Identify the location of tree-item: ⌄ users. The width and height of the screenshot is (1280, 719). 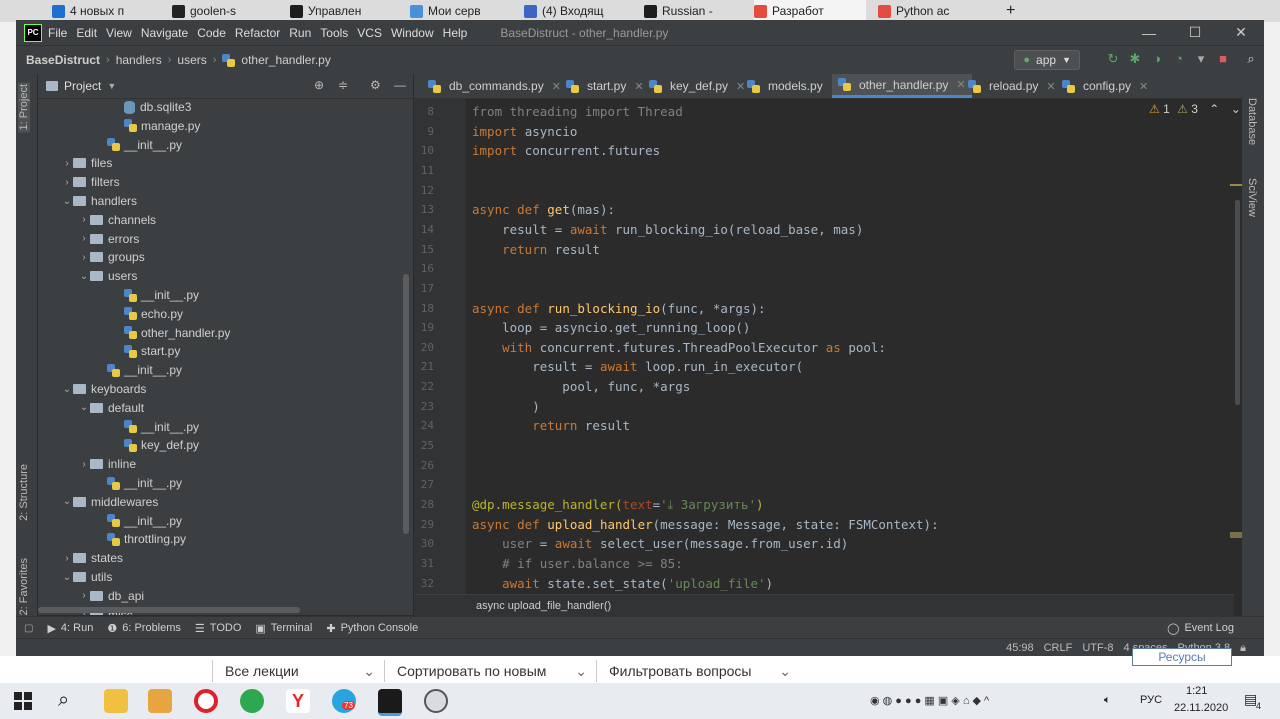
(88, 276).